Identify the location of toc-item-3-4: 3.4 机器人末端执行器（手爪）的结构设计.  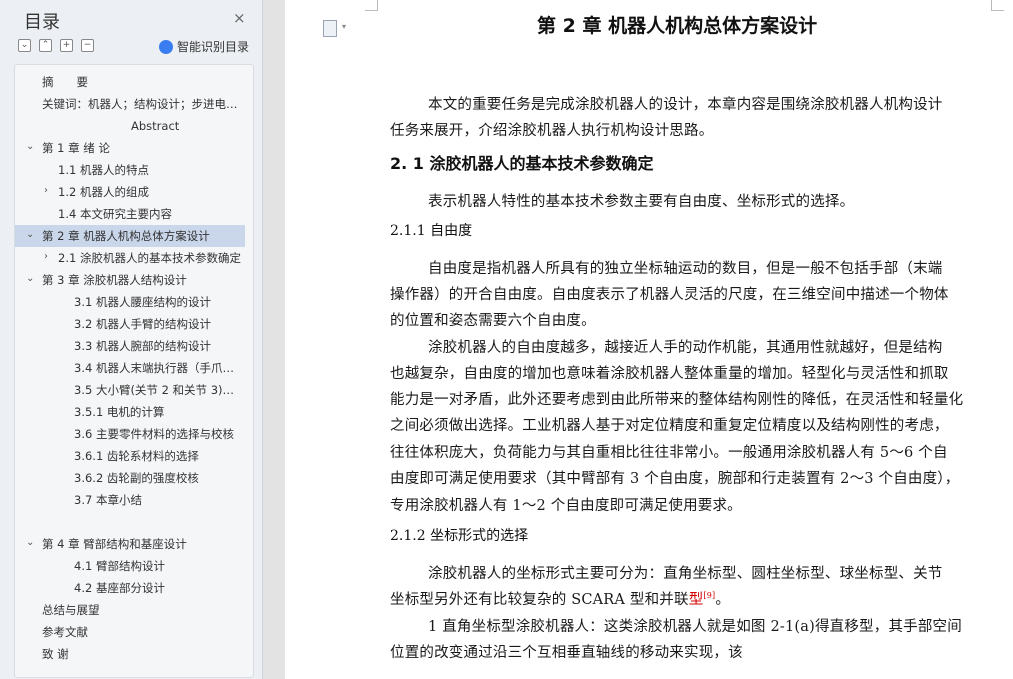
(129, 368).